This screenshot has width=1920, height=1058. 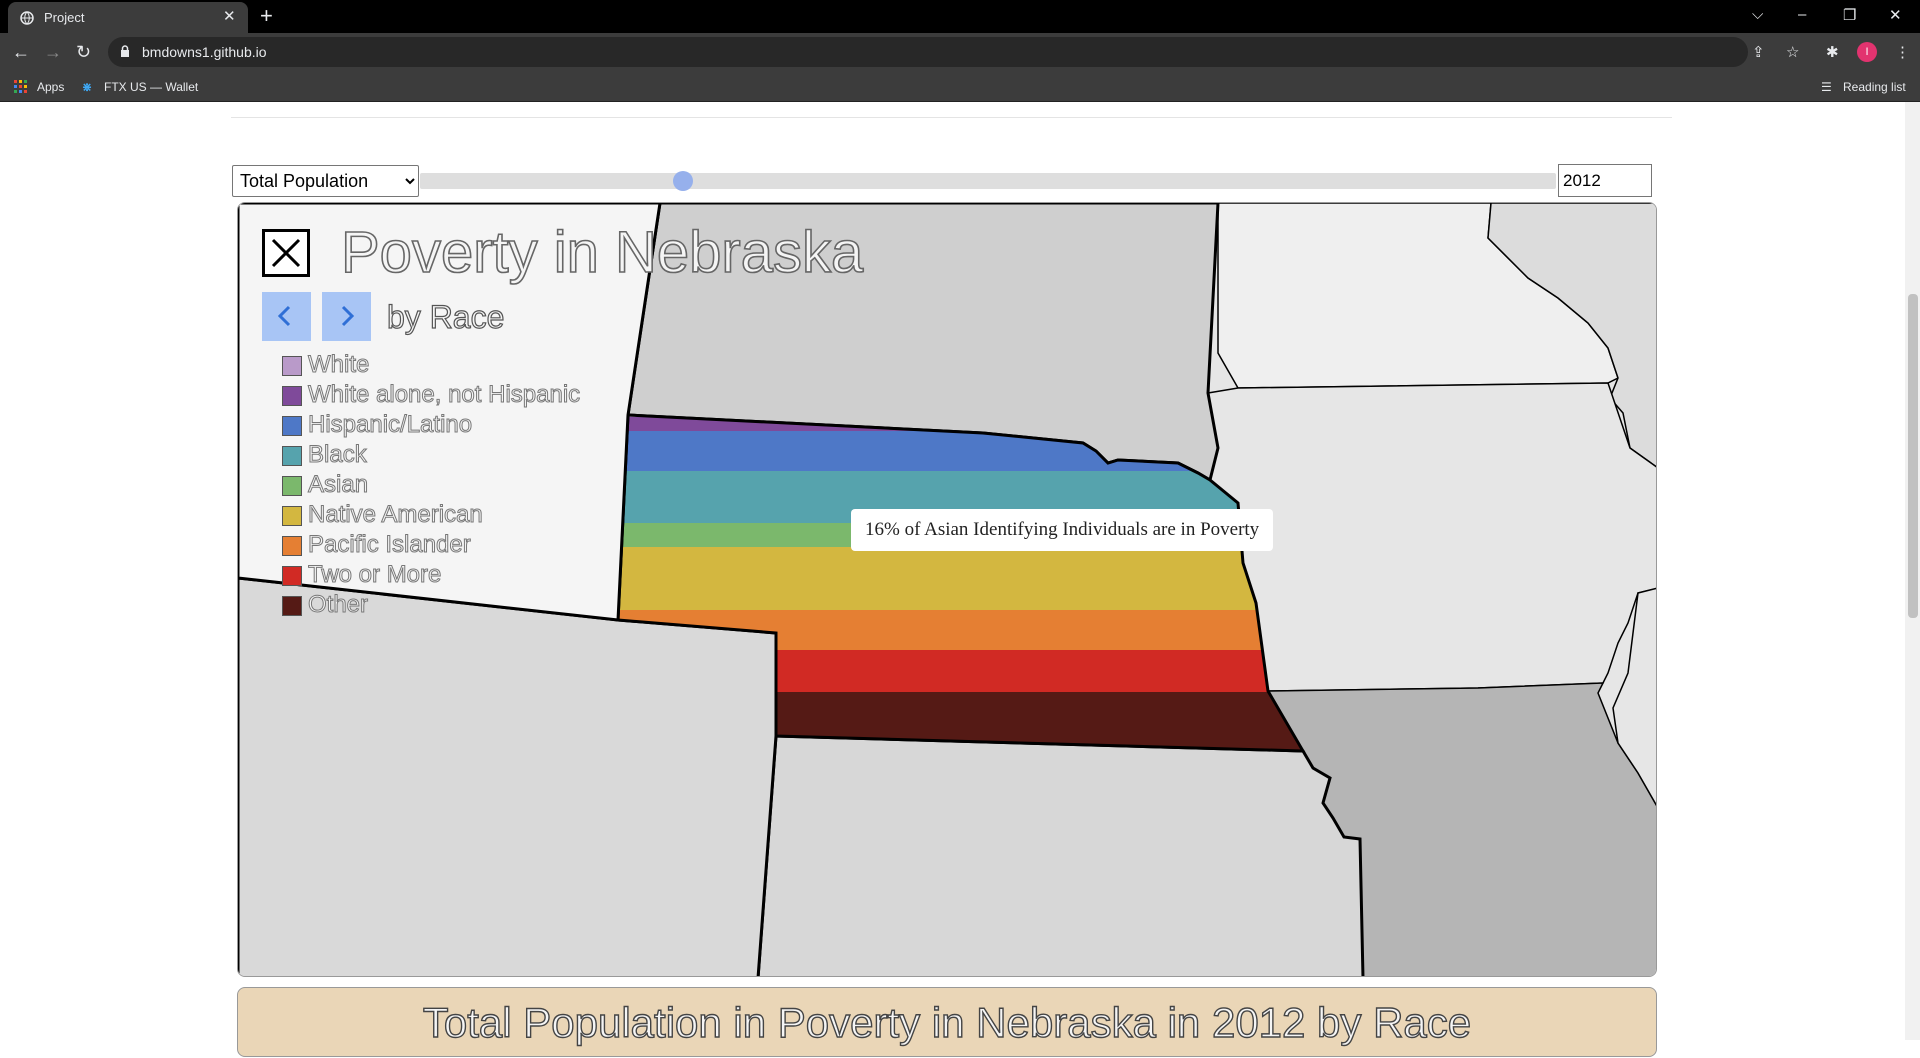 I want to click on apps-grid-icon, so click(x=21, y=88).